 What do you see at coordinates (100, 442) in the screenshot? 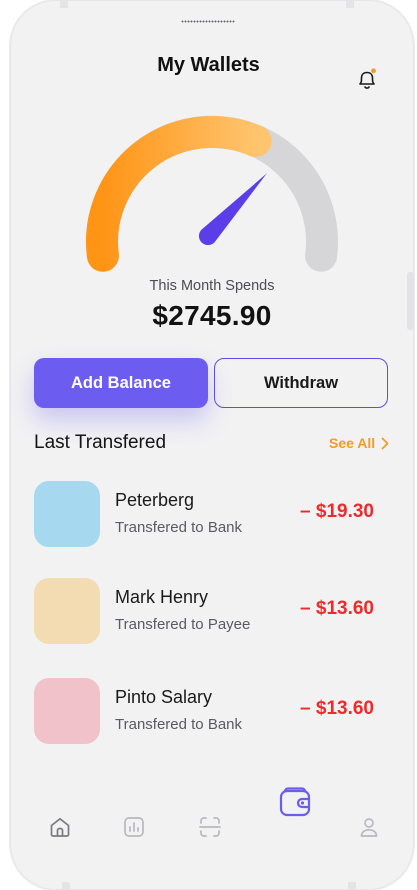
I see `section-title: Last Transfered` at bounding box center [100, 442].